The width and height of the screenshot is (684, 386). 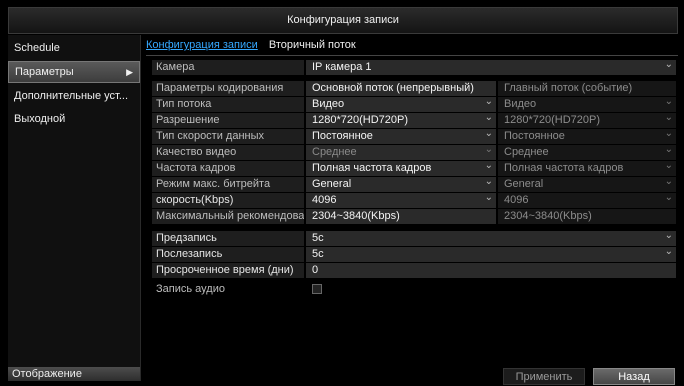 I want to click on resolution-main-select: 1280*720(HD720P), so click(x=401, y=120).